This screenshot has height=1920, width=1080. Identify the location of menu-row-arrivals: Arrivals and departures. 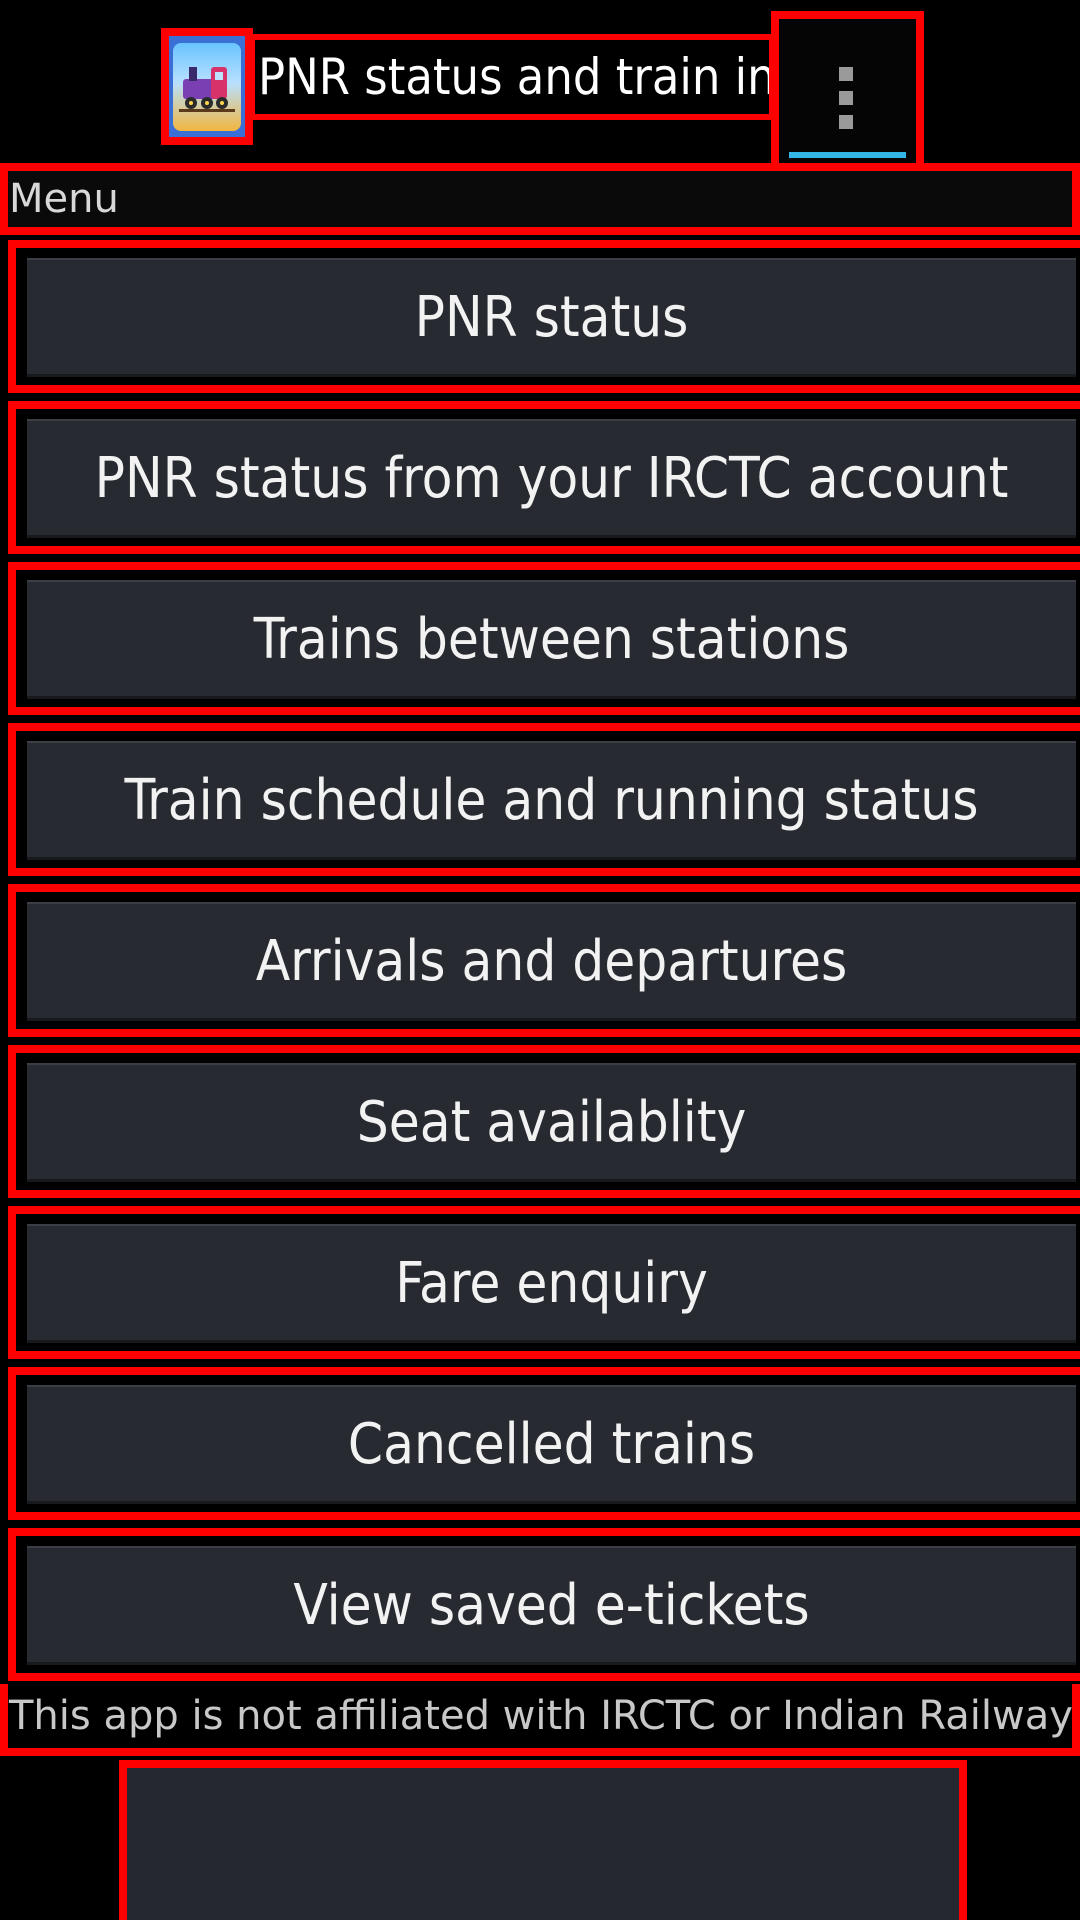
(544, 960).